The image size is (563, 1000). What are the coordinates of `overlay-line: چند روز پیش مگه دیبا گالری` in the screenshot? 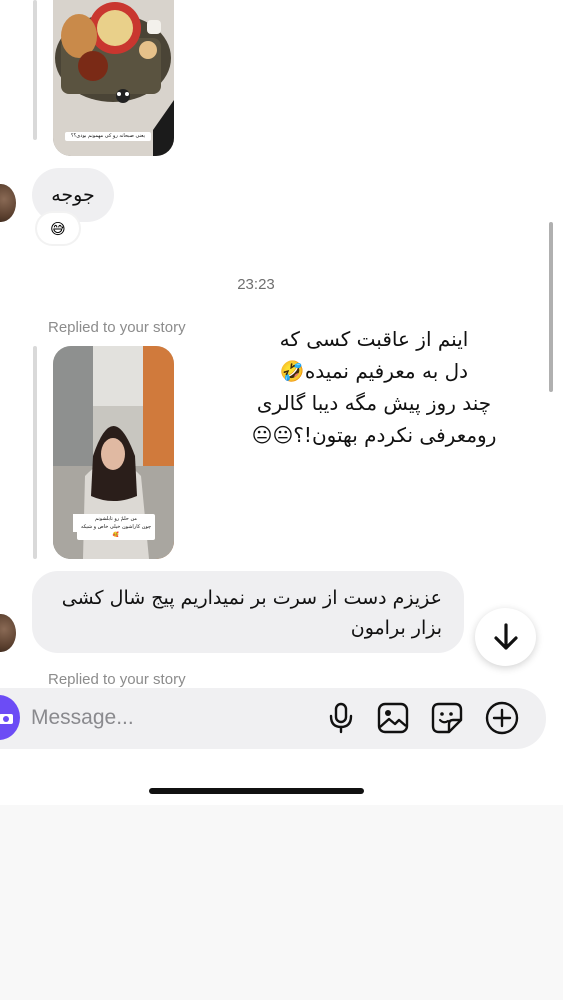 It's located at (374, 403).